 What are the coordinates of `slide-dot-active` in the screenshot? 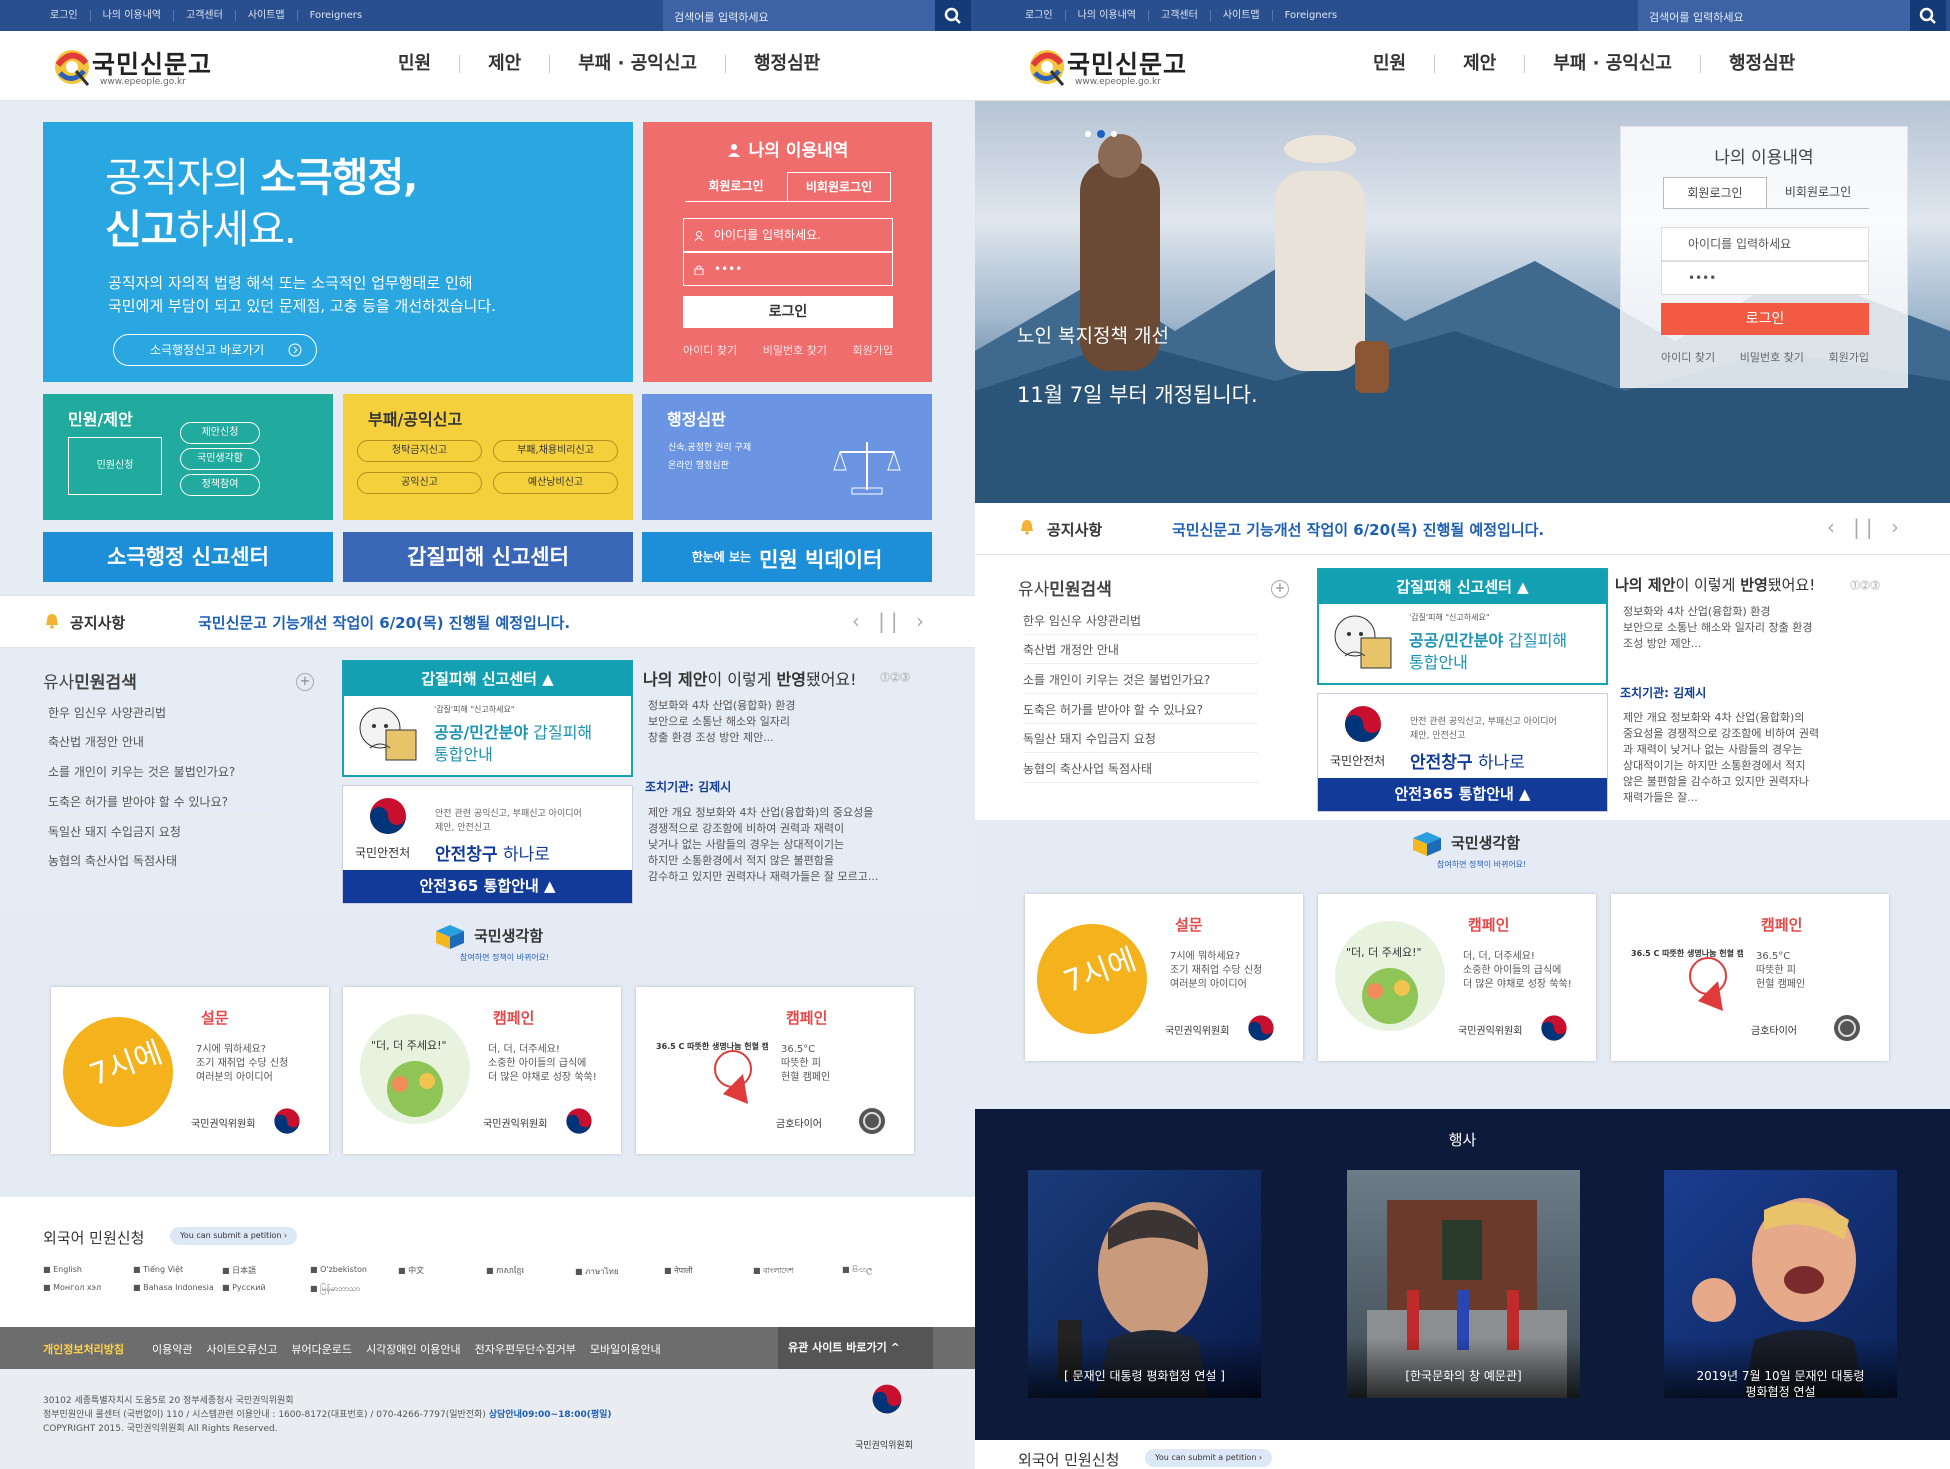 It's located at (1101, 134).